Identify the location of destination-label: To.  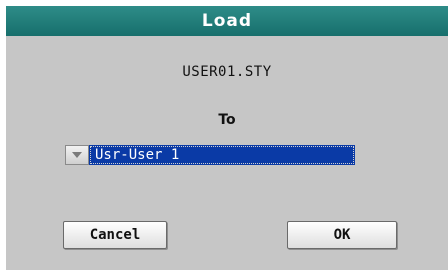
(227, 120).